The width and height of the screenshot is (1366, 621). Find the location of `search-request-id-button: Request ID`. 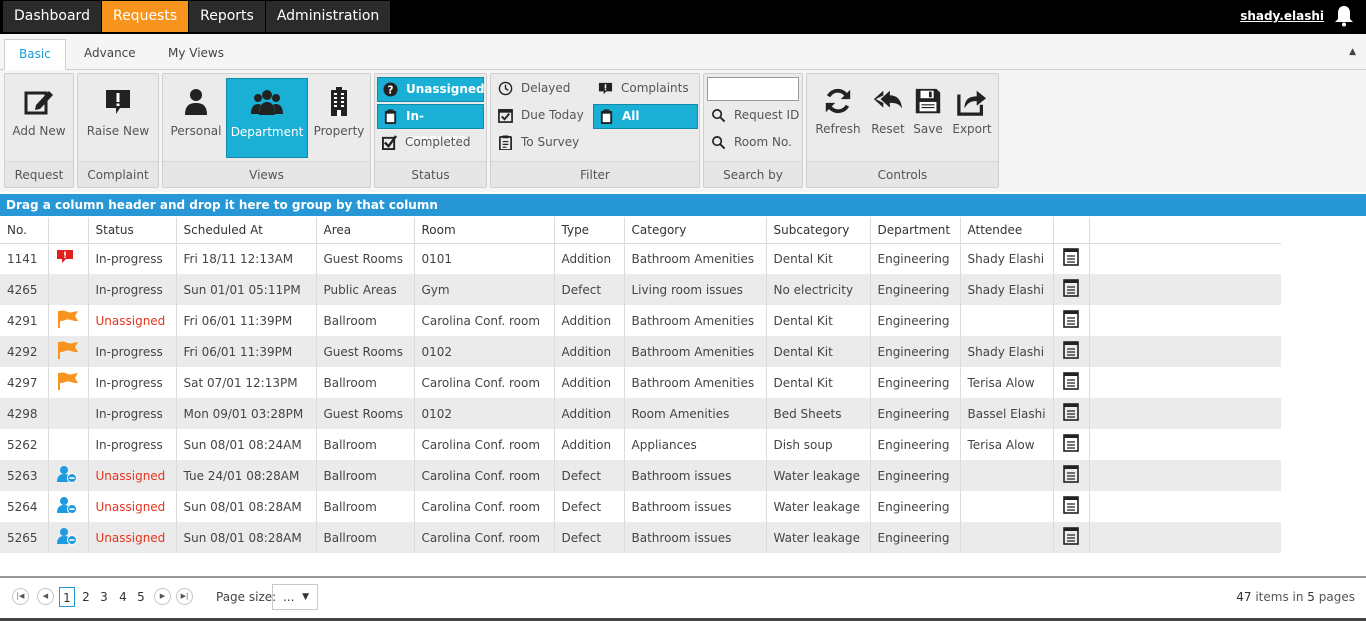

search-request-id-button: Request ID is located at coordinates (753, 116).